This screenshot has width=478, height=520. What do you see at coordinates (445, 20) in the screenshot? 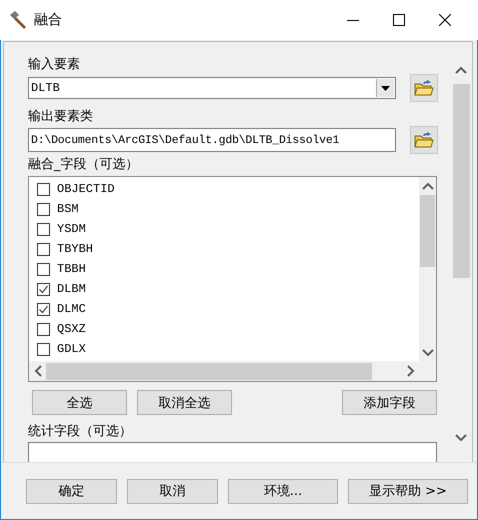
I see `close-icon` at bounding box center [445, 20].